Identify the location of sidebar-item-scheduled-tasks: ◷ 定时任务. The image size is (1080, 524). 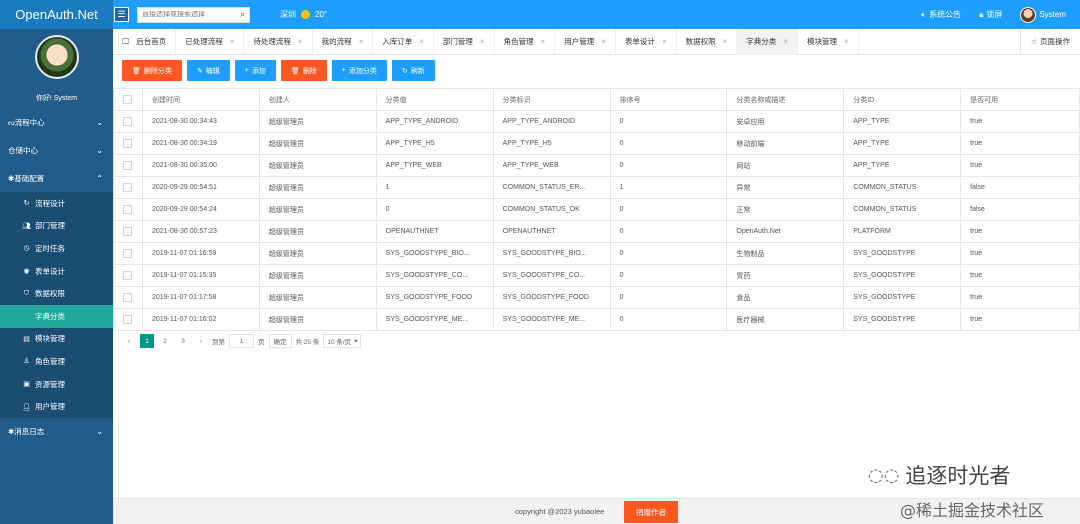
(56, 248).